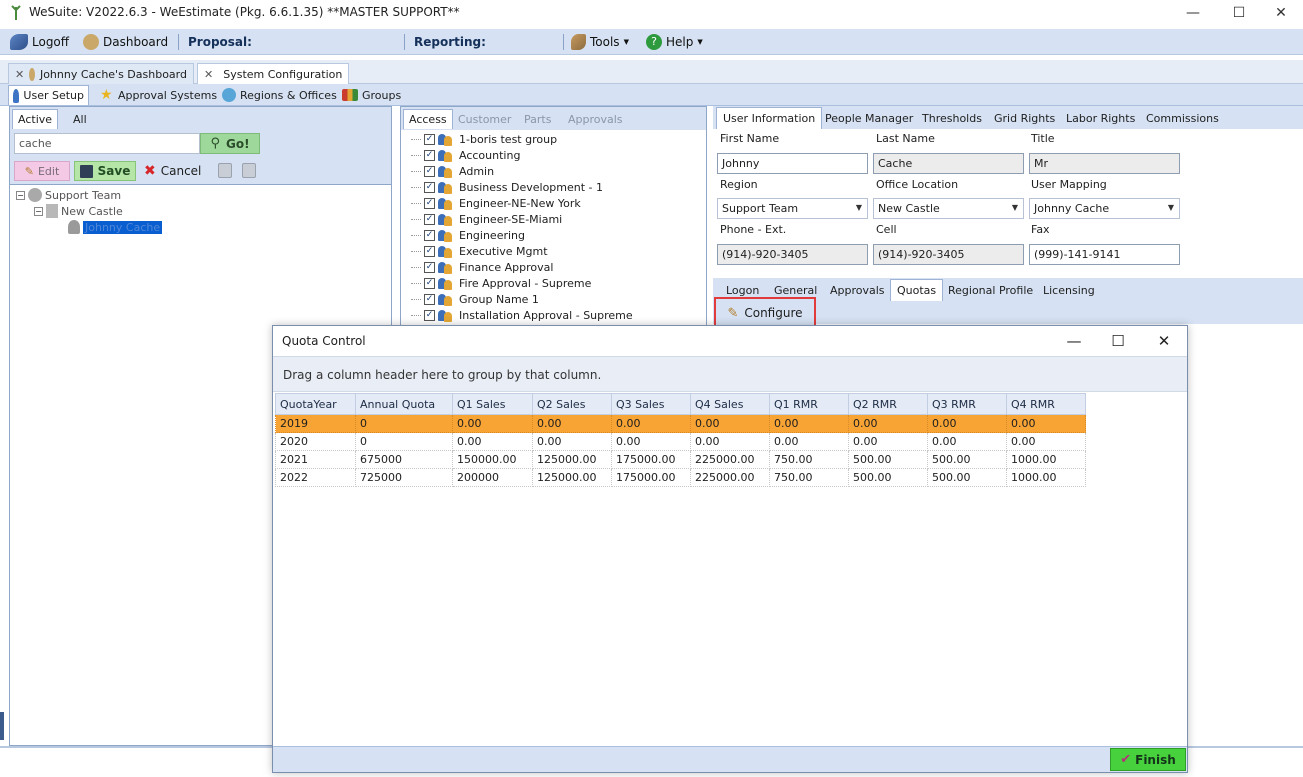 Image resolution: width=1303 pixels, height=777 pixels. I want to click on column-header: Q1 Sales, so click(492, 404).